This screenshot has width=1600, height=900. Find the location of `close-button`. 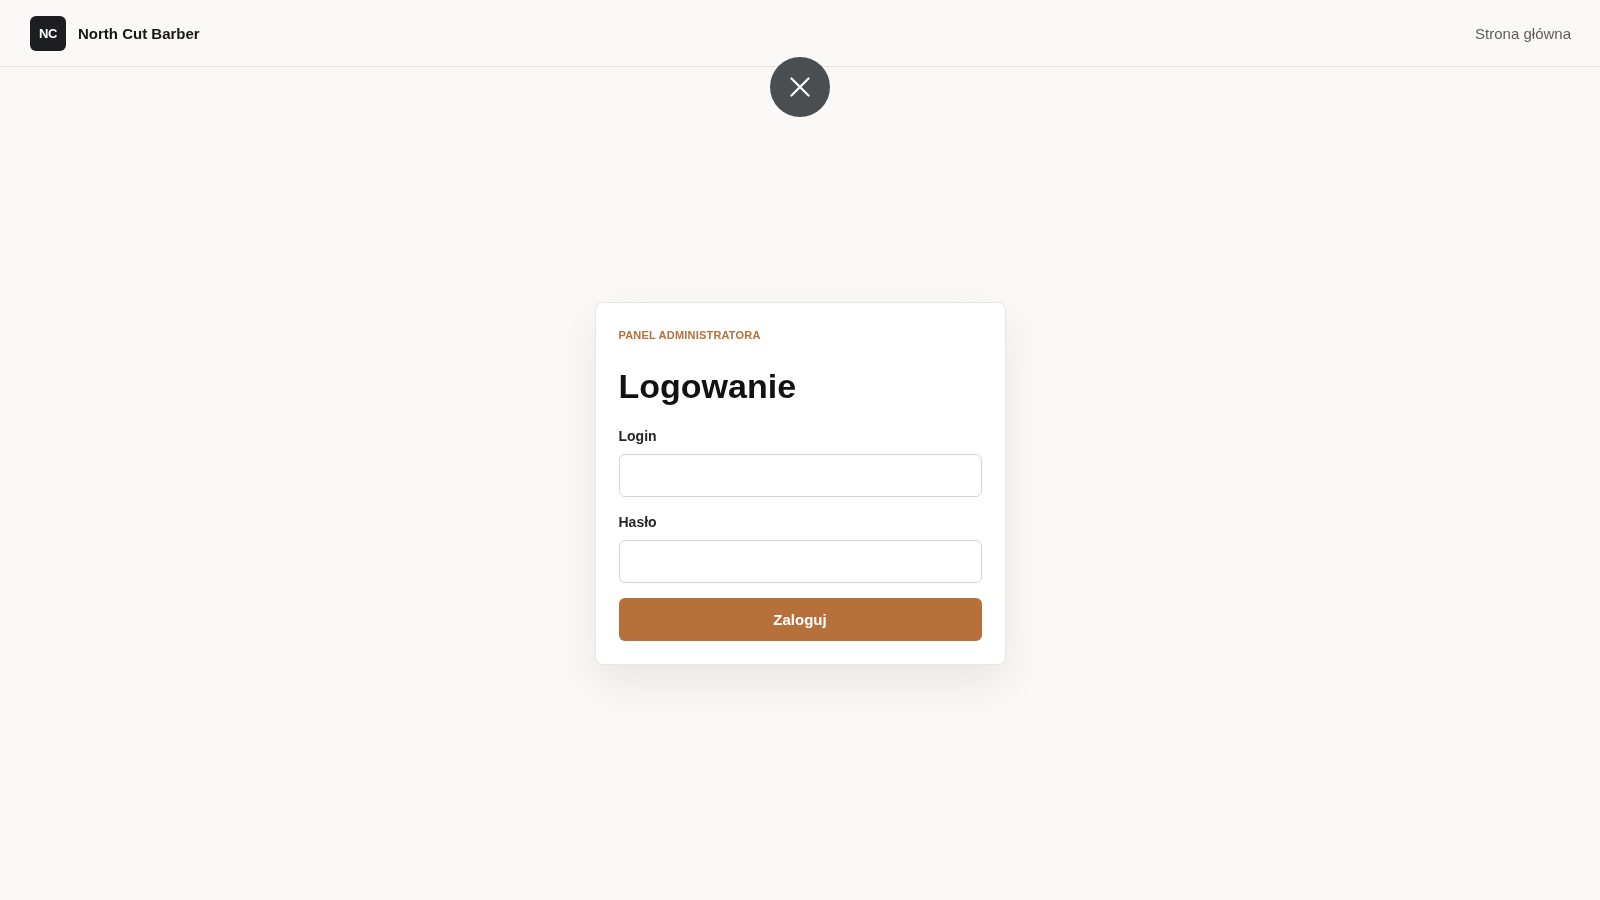

close-button is located at coordinates (800, 87).